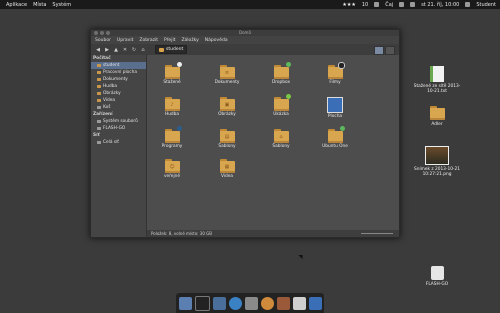 This screenshot has width=500, height=313. What do you see at coordinates (118, 100) in the screenshot?
I see `sidebar-item-videos: Videa` at bounding box center [118, 100].